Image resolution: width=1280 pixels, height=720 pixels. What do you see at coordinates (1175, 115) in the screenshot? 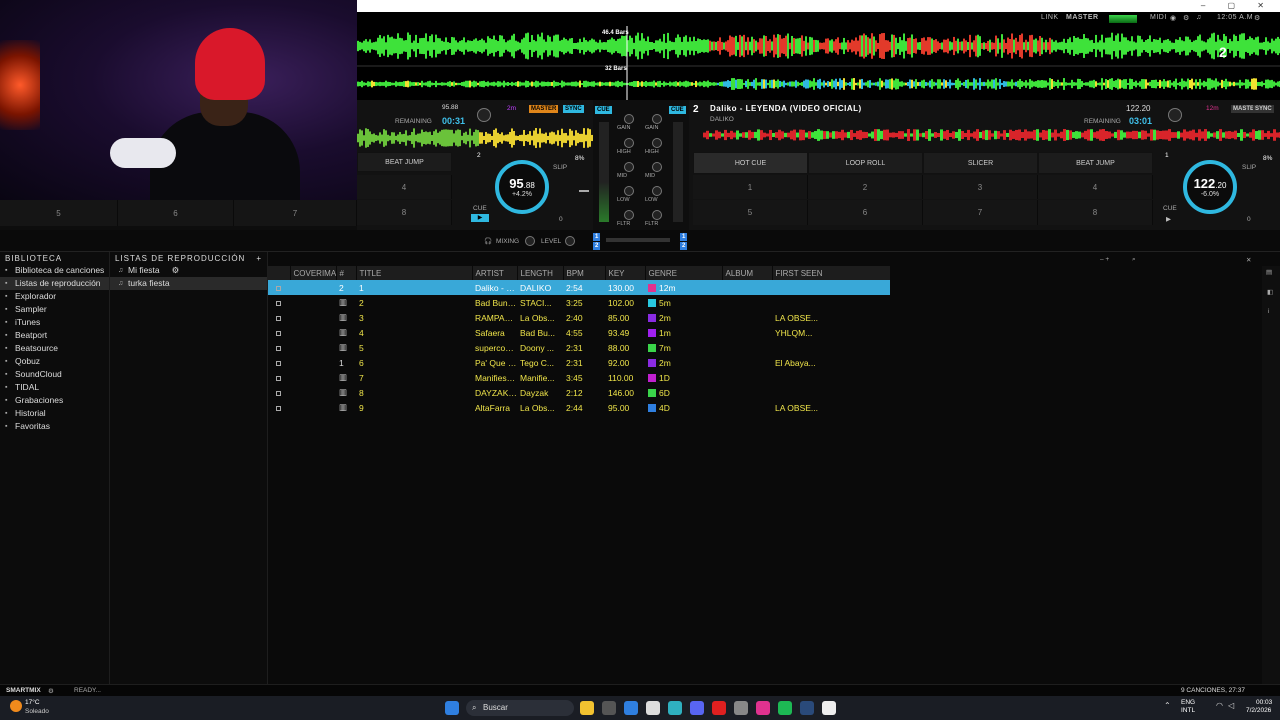
I see `deck2-gain-knob` at bounding box center [1175, 115].